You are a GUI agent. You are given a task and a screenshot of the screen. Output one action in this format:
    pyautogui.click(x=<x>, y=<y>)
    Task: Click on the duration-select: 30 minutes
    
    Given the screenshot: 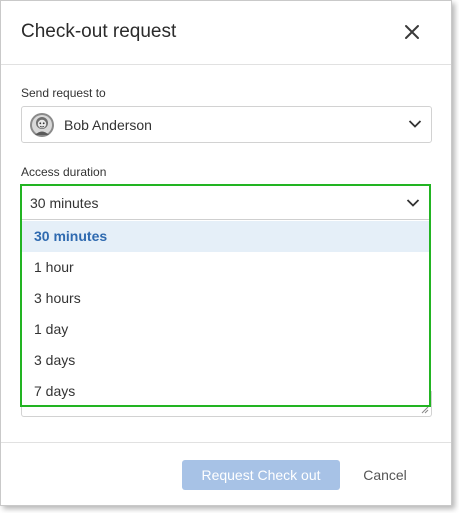 What is the action you would take?
    pyautogui.click(x=225, y=203)
    